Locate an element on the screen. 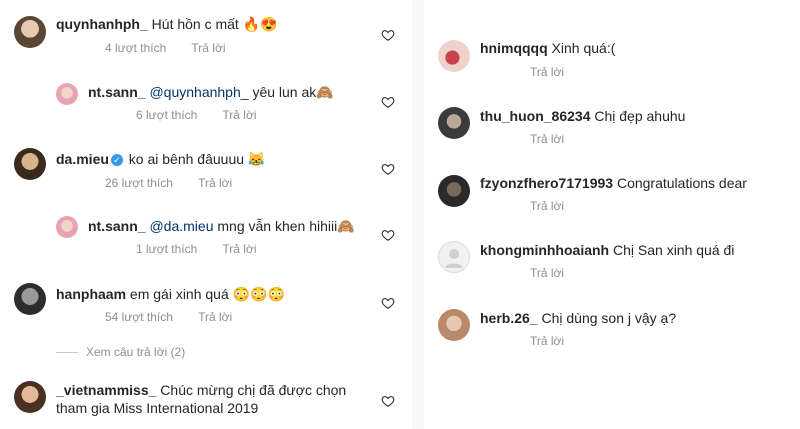 Image resolution: width=800 pixels, height=429 pixels. comment-body: herb.26_ Chị dùng son j vậy ạ? is located at coordinates (578, 318).